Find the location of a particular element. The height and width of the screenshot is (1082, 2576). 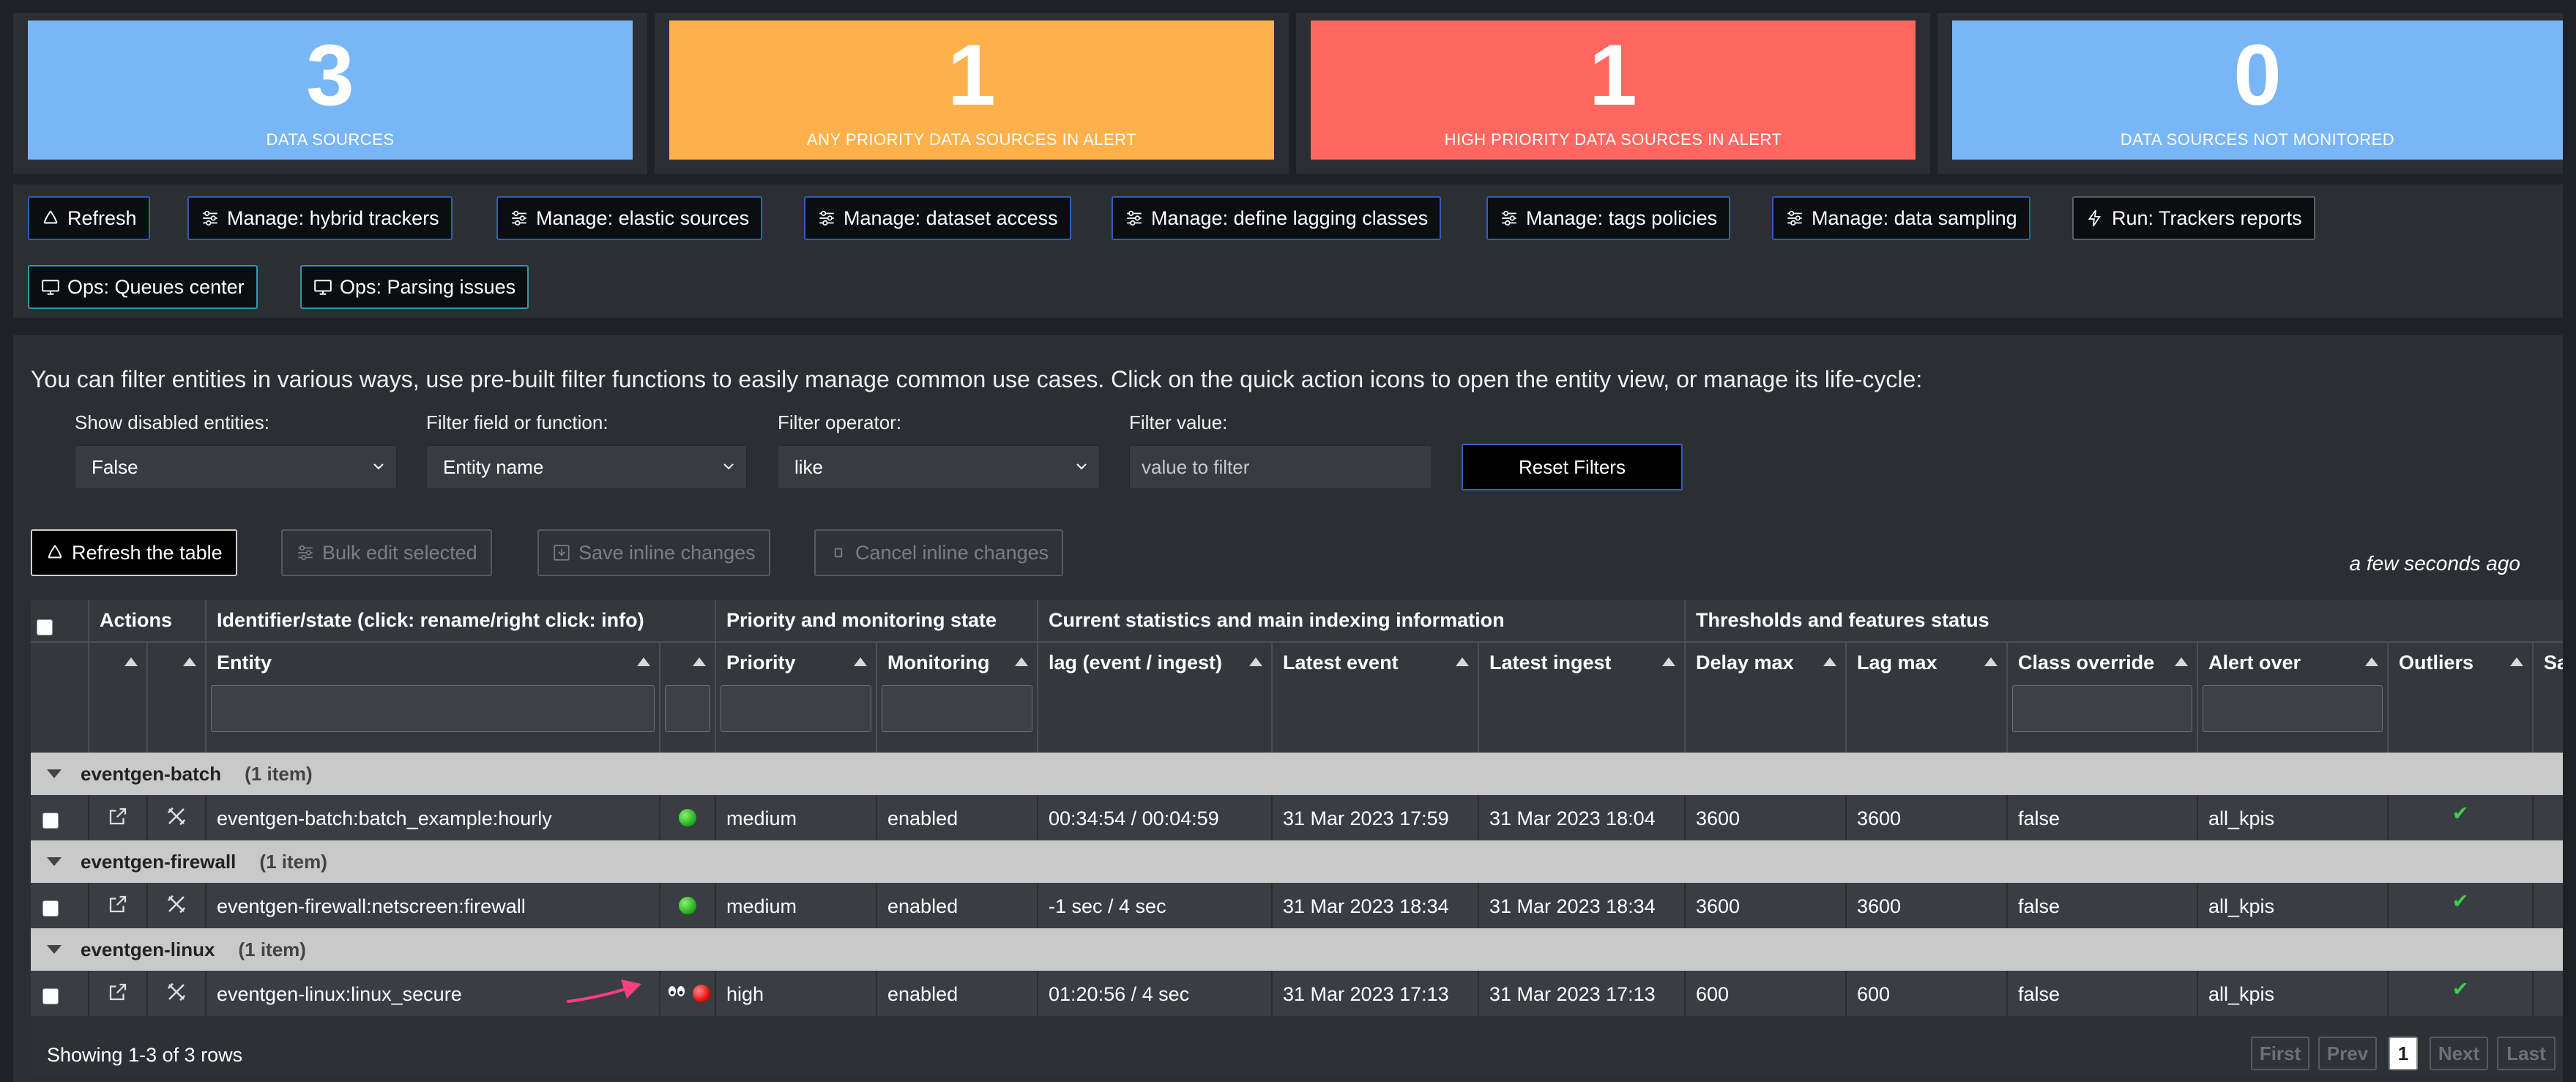

current-page-button: 1 is located at coordinates (2403, 1053).